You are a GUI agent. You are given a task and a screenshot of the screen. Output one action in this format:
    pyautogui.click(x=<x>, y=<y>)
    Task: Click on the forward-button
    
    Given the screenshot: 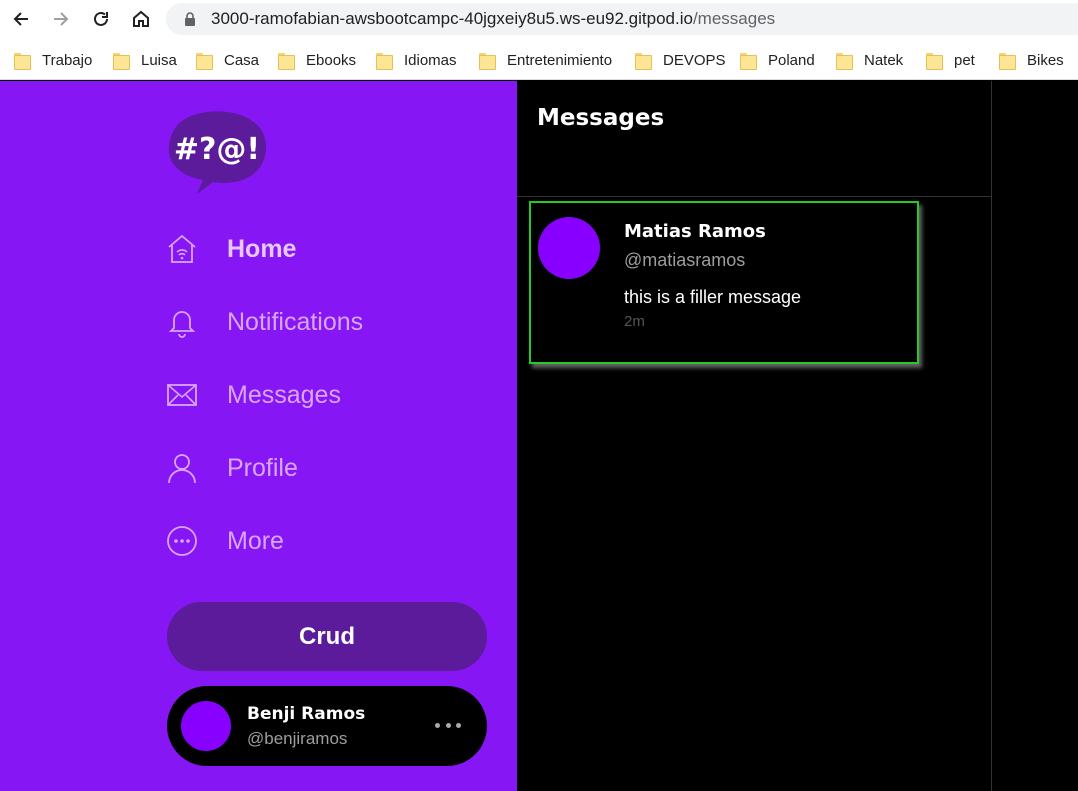 What is the action you would take?
    pyautogui.click(x=61, y=19)
    